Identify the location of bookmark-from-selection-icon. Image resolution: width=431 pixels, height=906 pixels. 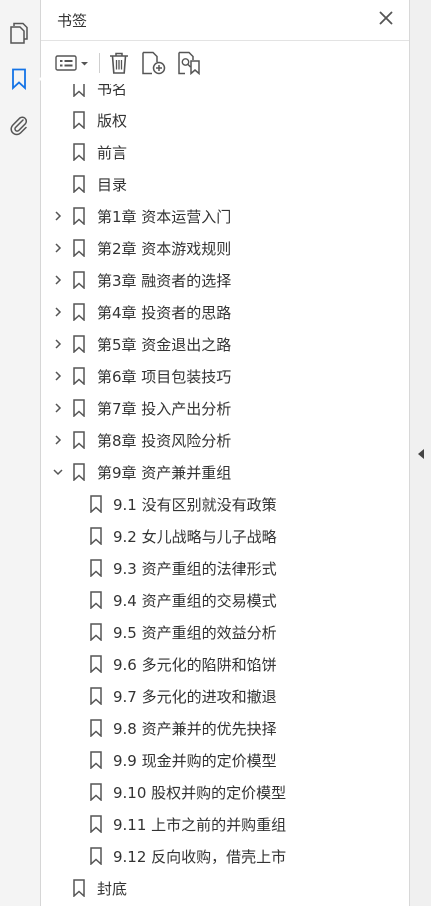
(189, 63).